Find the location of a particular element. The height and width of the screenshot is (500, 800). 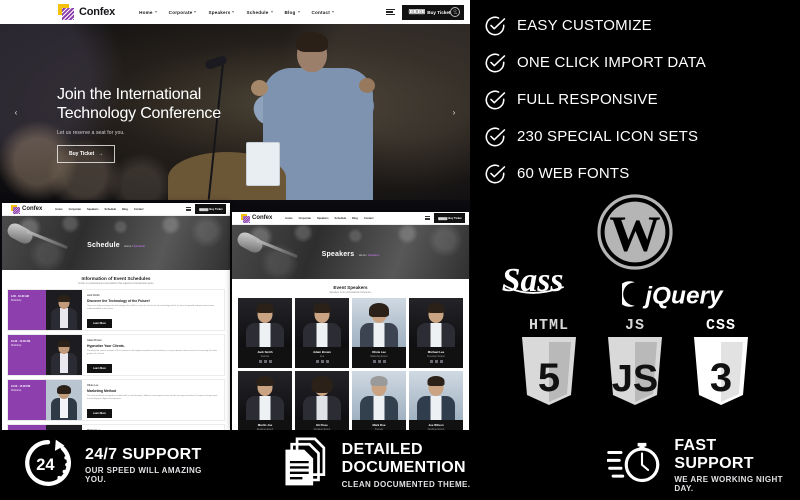

svg-text: jQuery is located at coordinates (683, 295).